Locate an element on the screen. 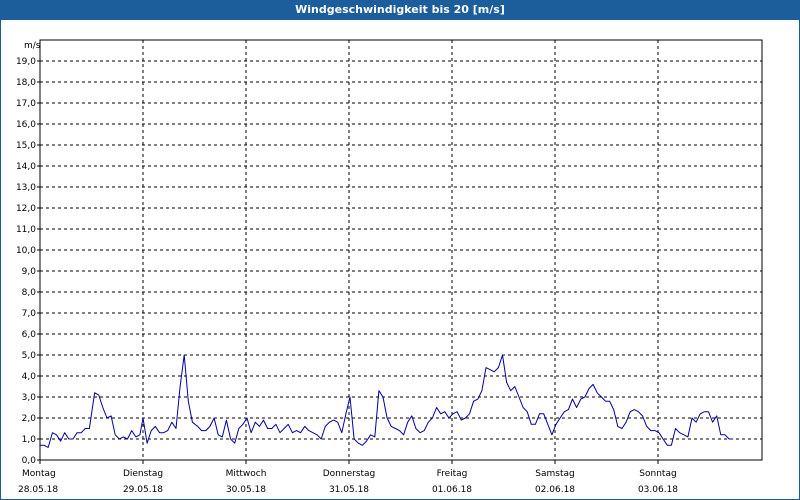 This screenshot has height=500, width=800. y-tick-label: 18,0 is located at coordinates (26, 83).